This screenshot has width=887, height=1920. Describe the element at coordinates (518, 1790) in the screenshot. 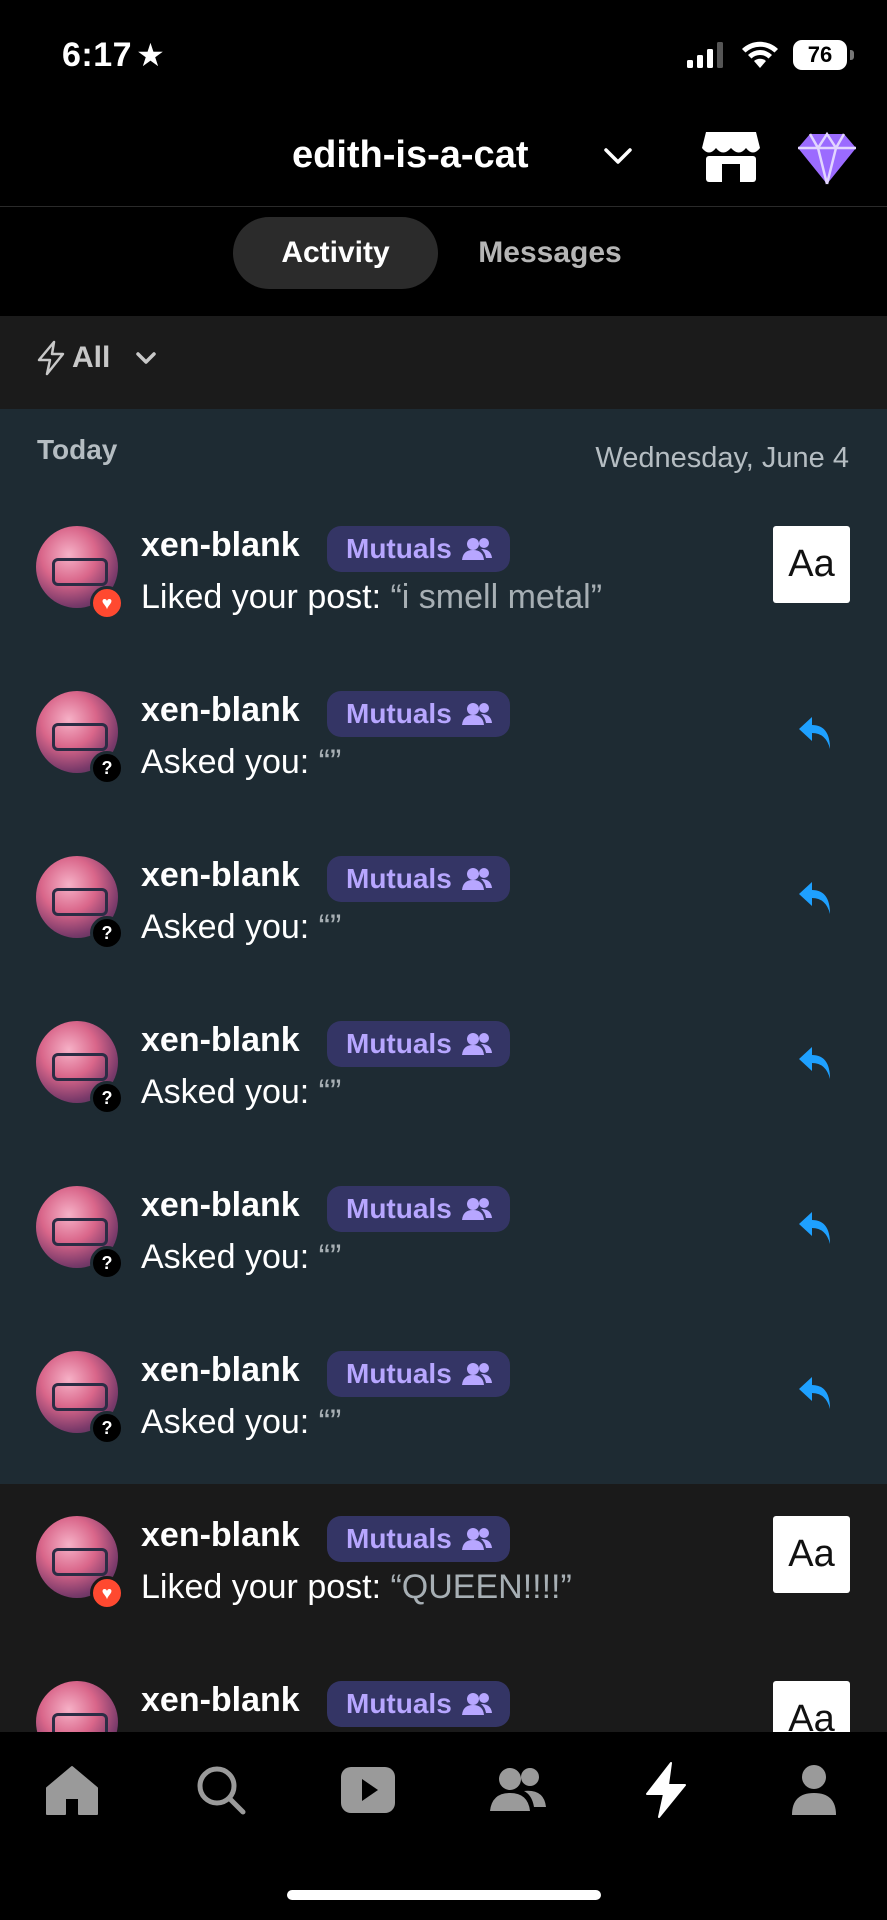

I see `nav-community-icon` at that location.